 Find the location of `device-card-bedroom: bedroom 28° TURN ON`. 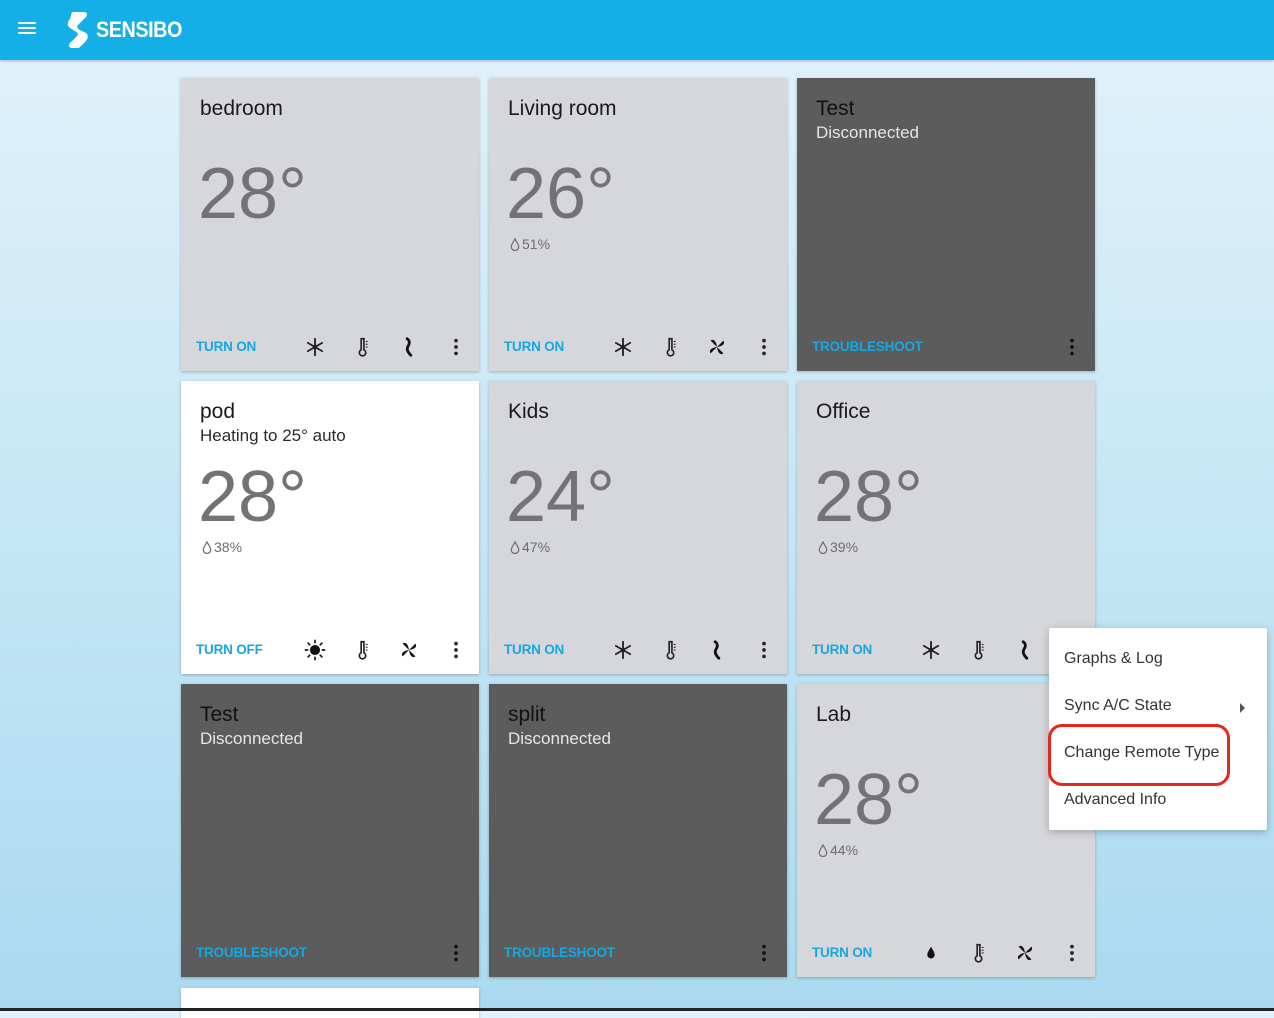

device-card-bedroom: bedroom 28° TURN ON is located at coordinates (330, 224).